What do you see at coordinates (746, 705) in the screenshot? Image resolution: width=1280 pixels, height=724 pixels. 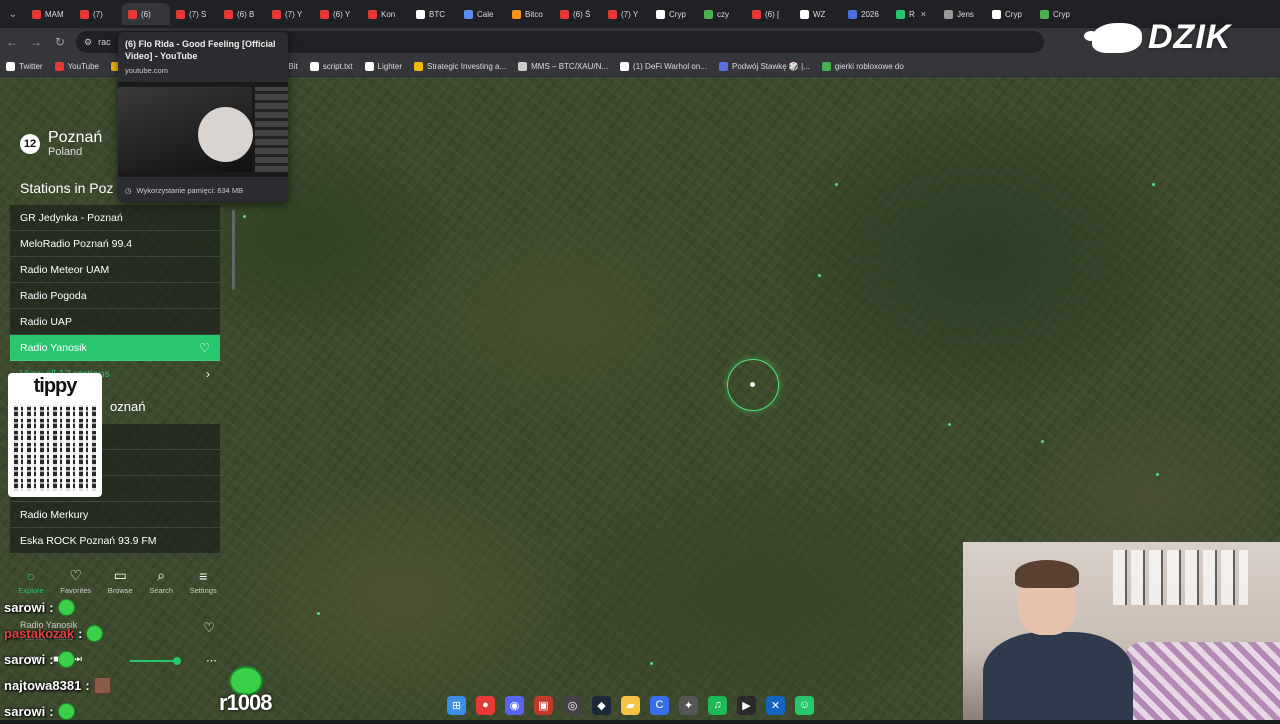 I see `app-dark-icon: ▶` at bounding box center [746, 705].